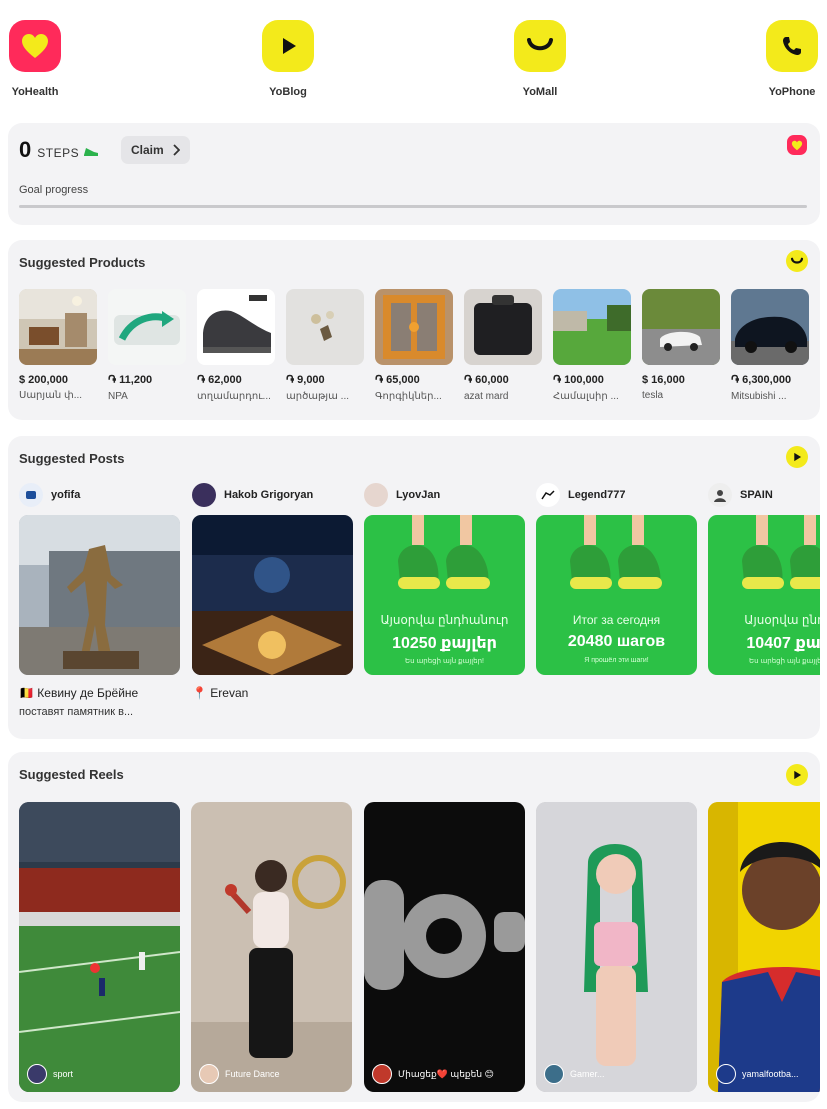  What do you see at coordinates (176, 150) in the screenshot?
I see `chevron-right-icon` at bounding box center [176, 150].